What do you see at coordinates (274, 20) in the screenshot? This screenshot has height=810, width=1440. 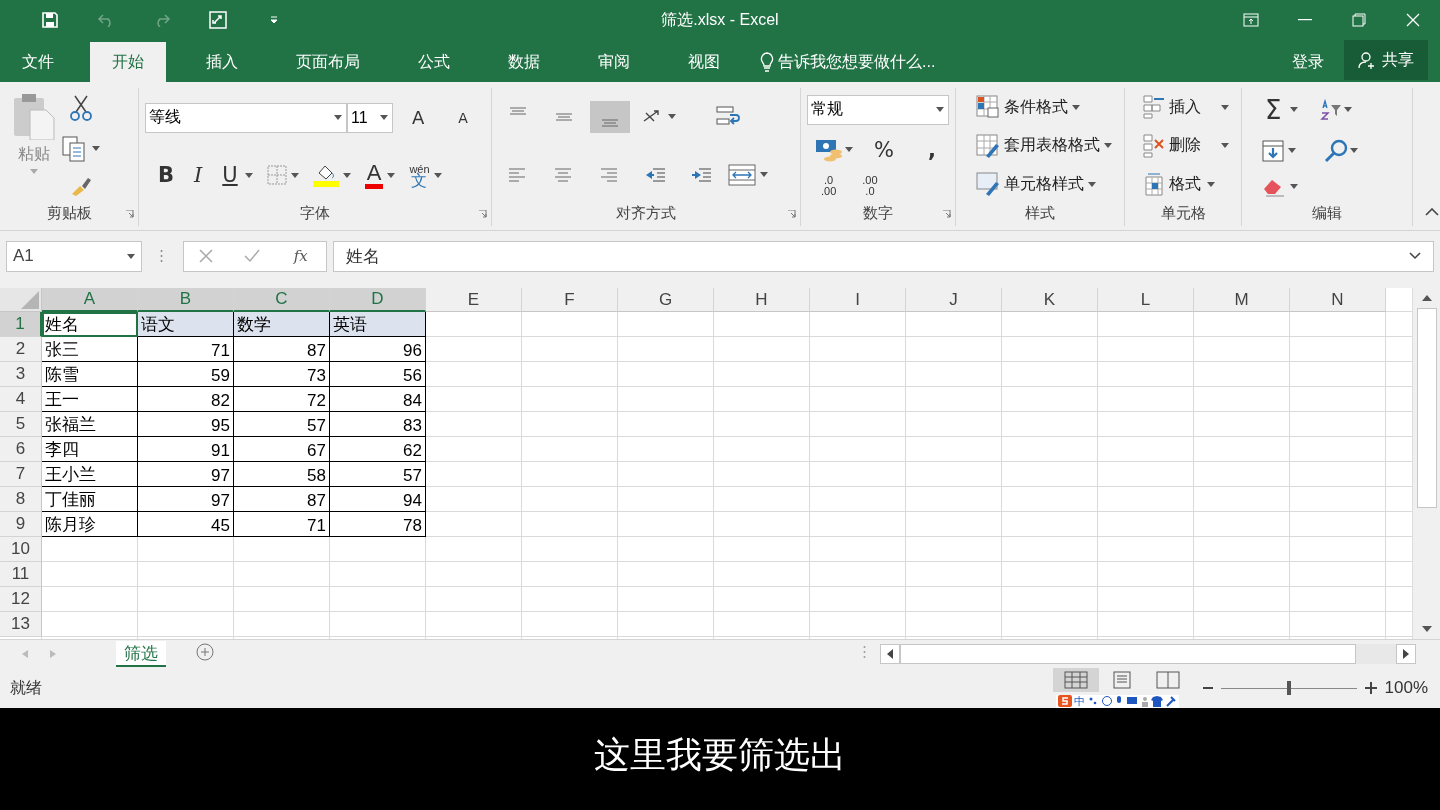 I see `customize-caret-icon` at bounding box center [274, 20].